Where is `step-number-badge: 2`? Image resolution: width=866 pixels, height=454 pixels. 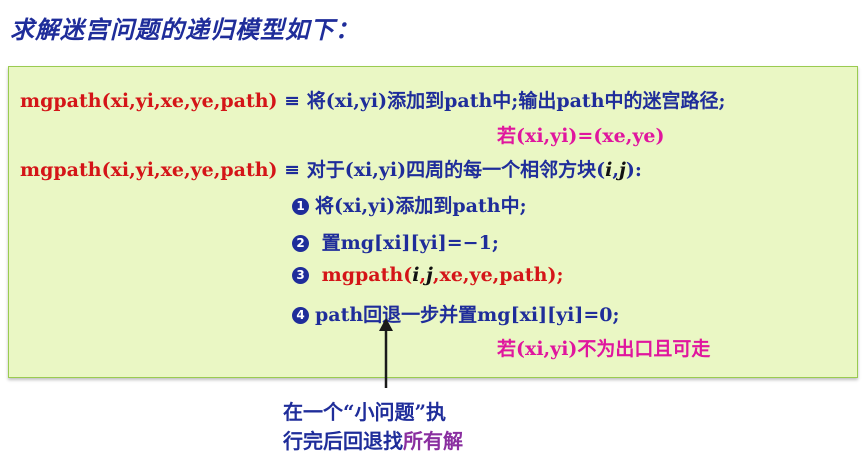
step-number-badge: 2 is located at coordinates (300, 243).